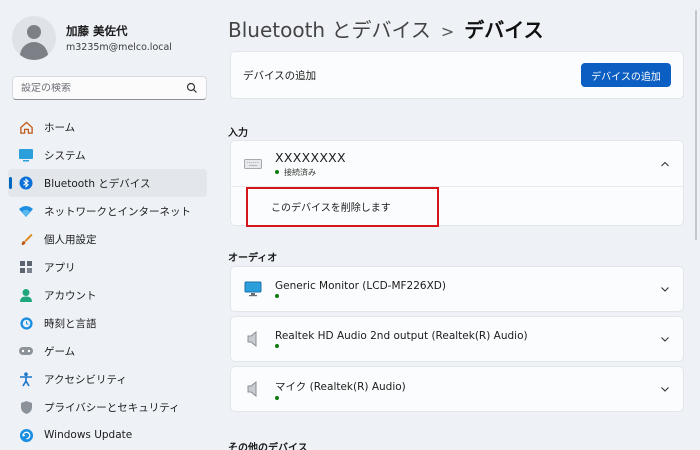  Describe the element at coordinates (626, 75) in the screenshot. I see `add-device-button: デバイスの追加` at that location.